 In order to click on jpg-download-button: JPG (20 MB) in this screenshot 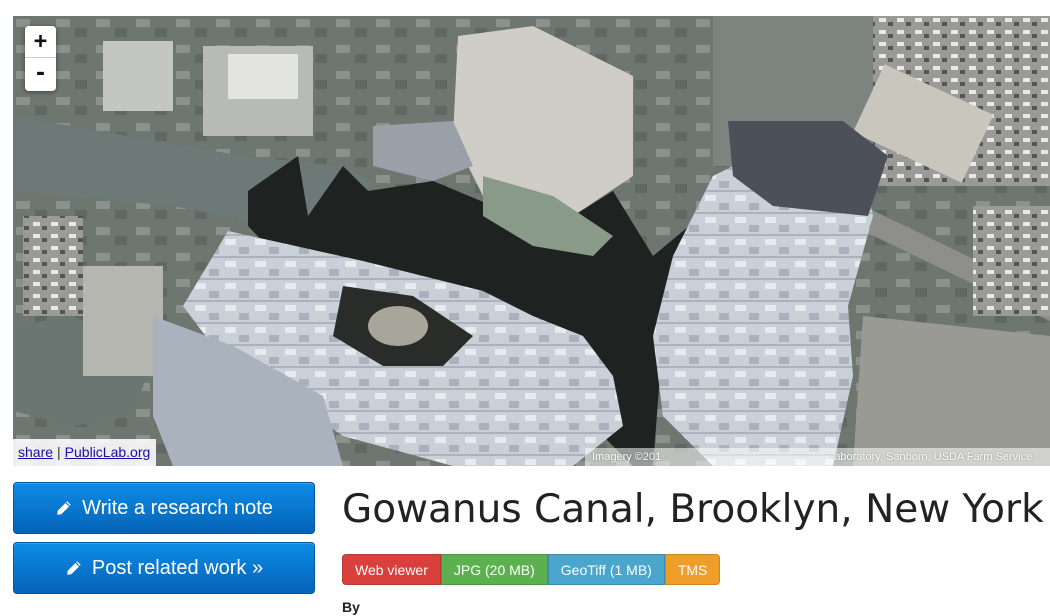, I will do `click(494, 569)`.